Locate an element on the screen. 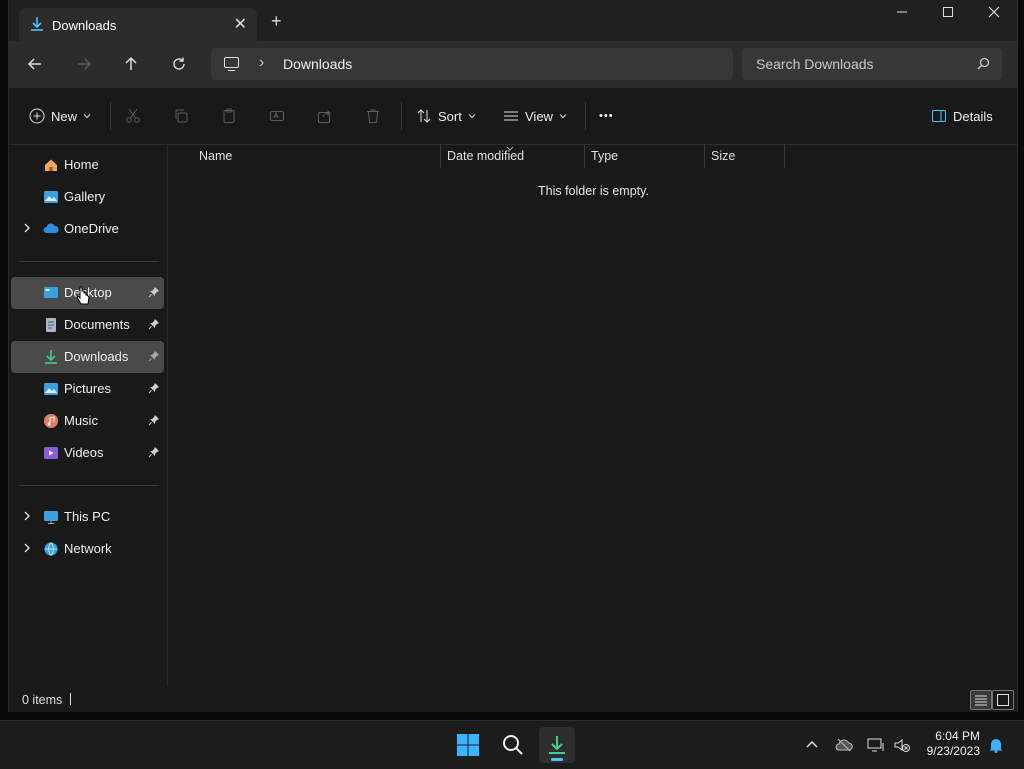  notifications-button is located at coordinates (996, 745).